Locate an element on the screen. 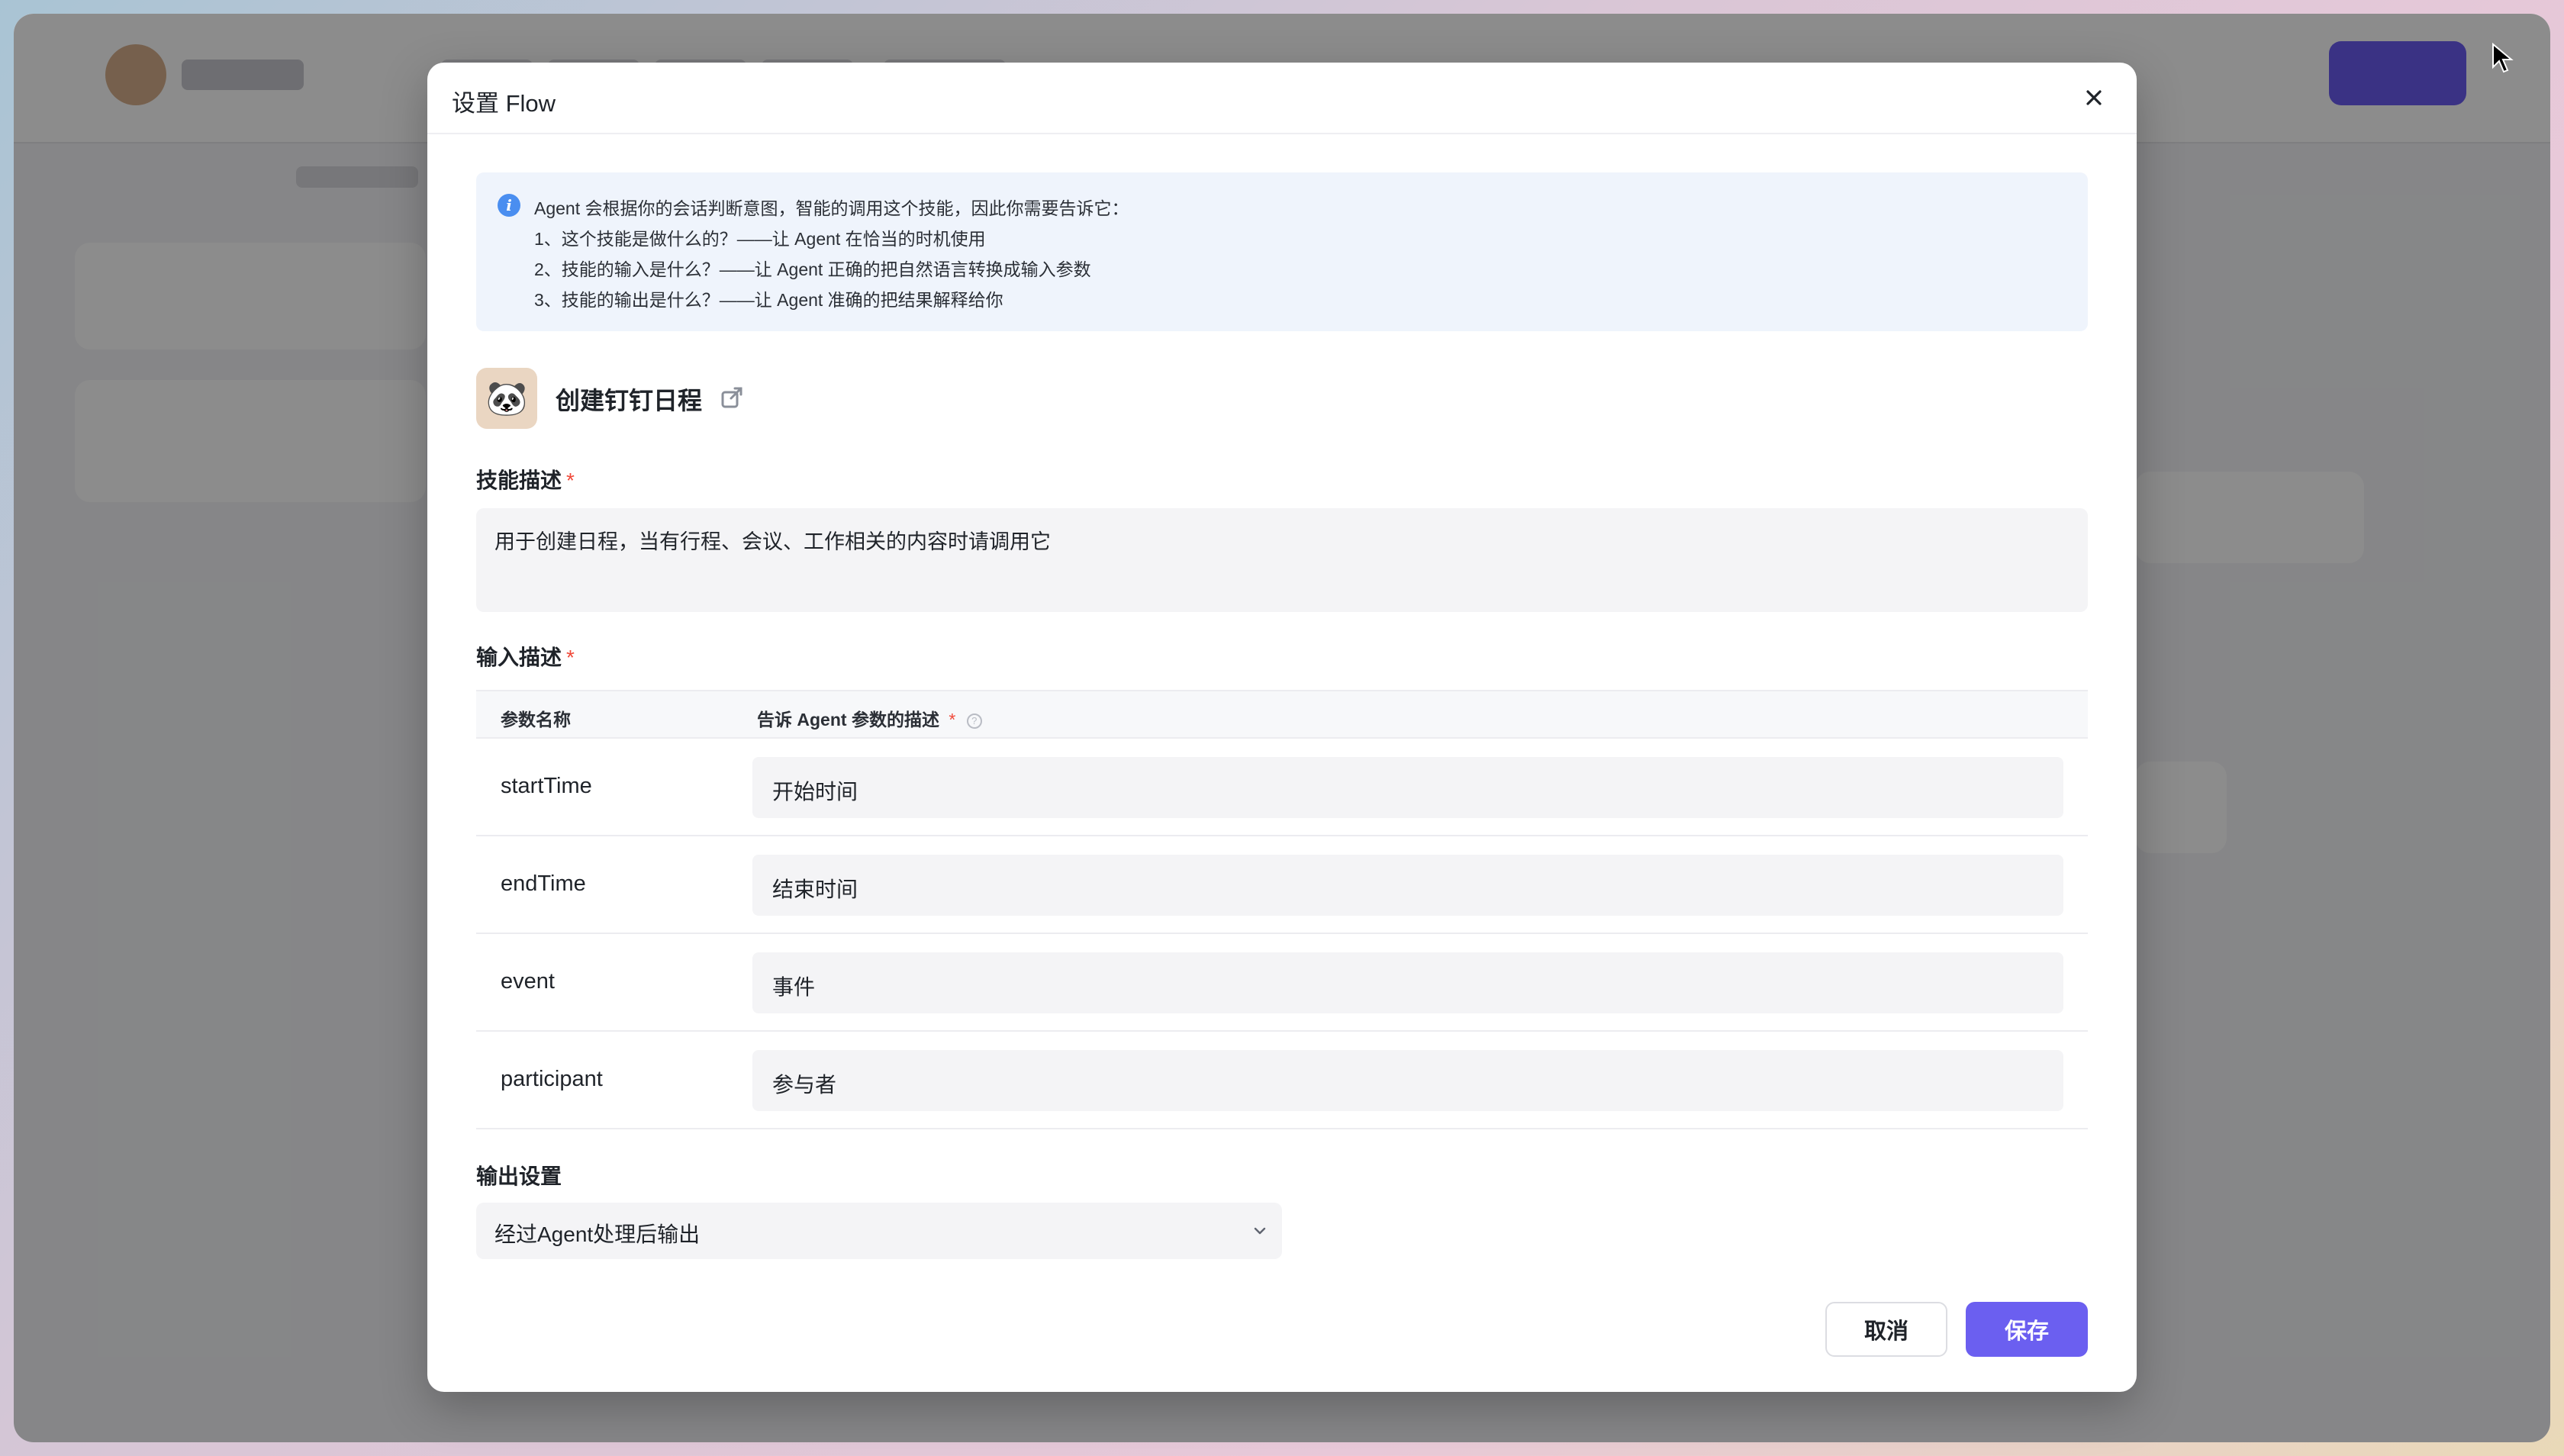  dialog-header: 设置 Flow is located at coordinates (1282, 98).